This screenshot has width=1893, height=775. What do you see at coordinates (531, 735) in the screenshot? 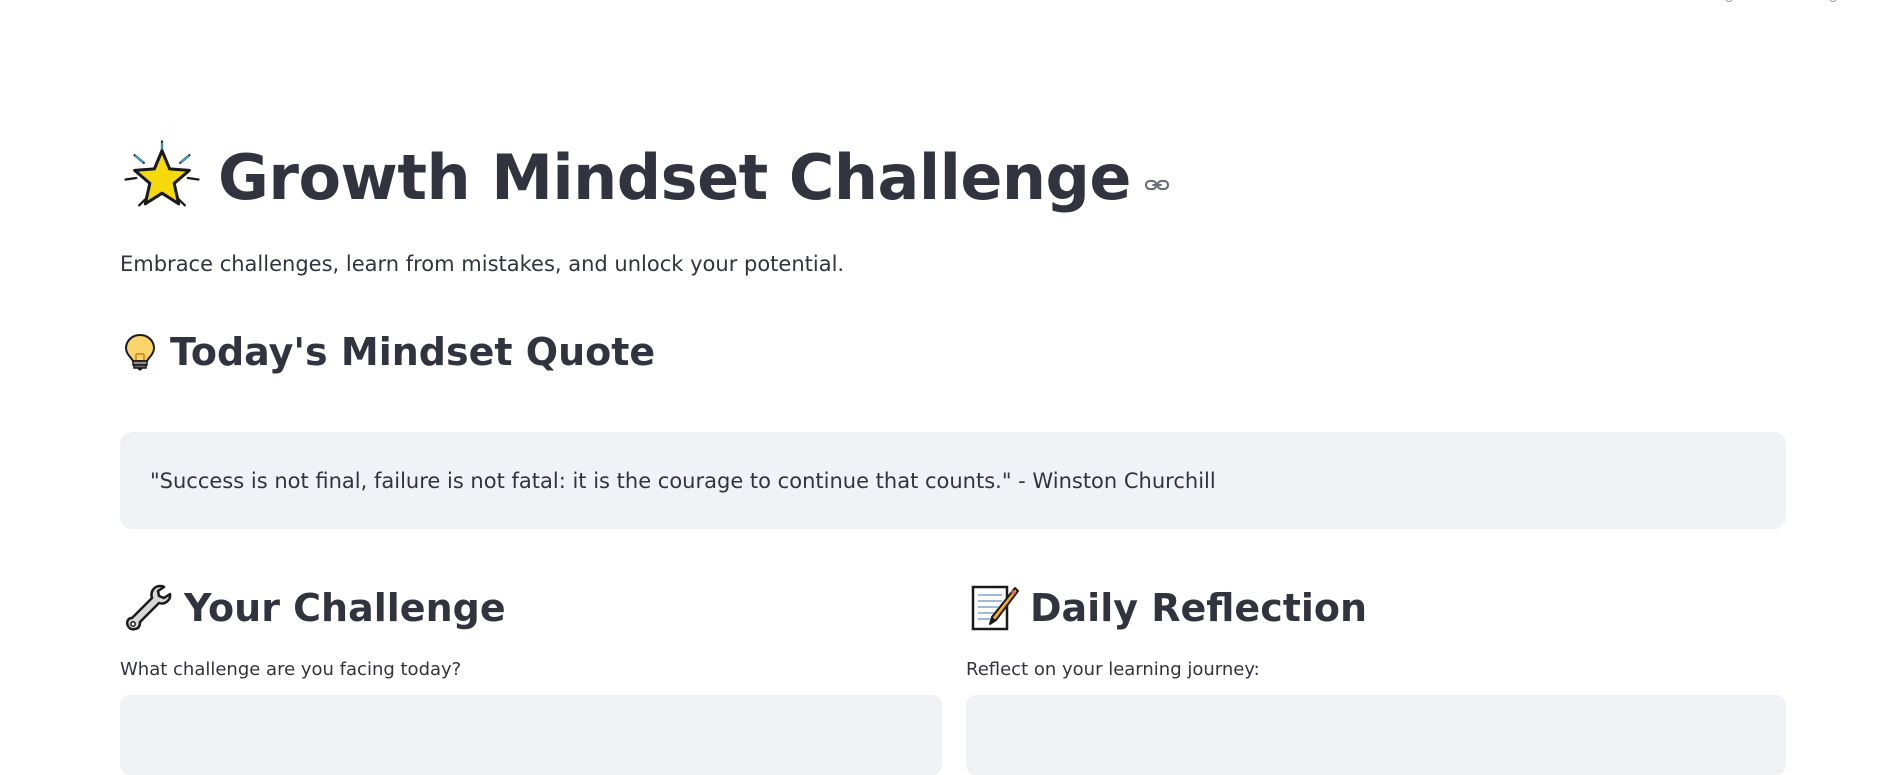
I see `challenge-textarea` at bounding box center [531, 735].